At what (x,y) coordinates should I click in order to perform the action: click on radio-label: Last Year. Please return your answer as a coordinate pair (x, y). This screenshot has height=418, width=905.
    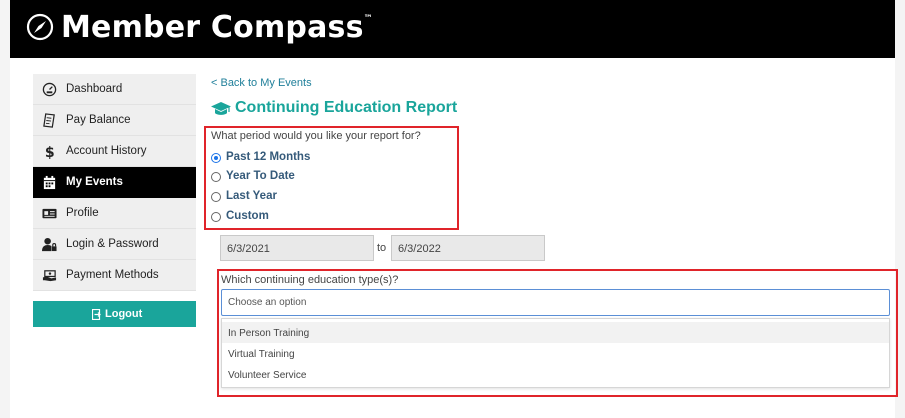
    Looking at the image, I should click on (251, 196).